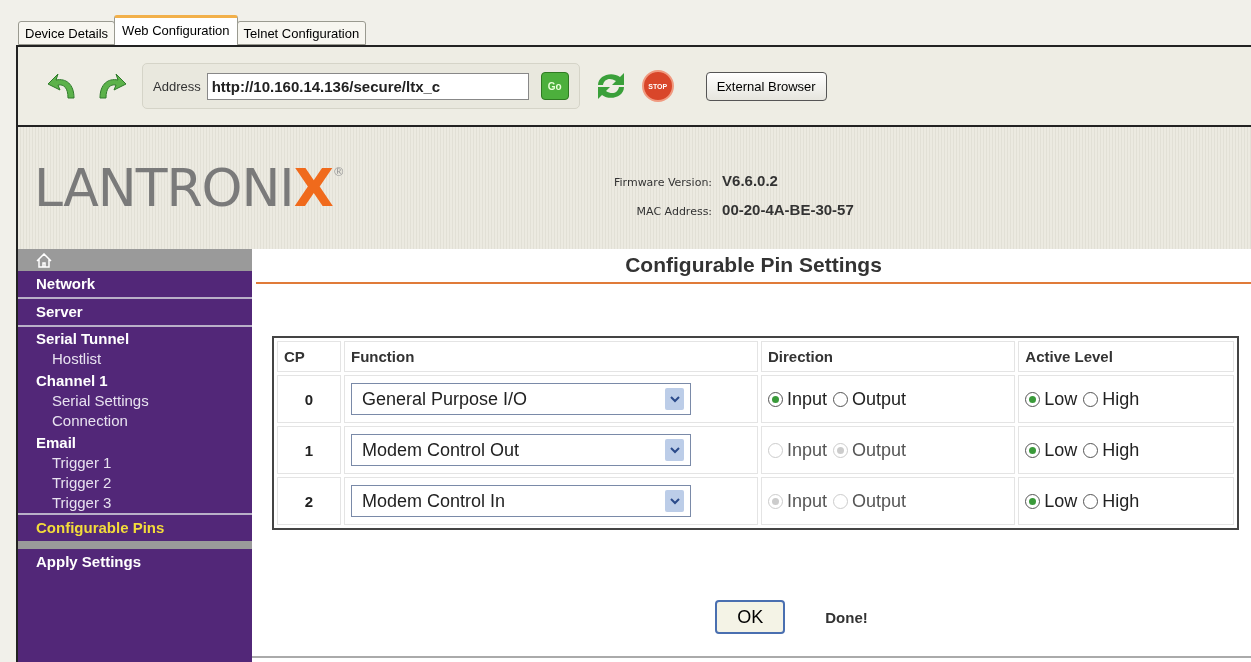  I want to click on sidebar-item: Channel 1, so click(135, 380).